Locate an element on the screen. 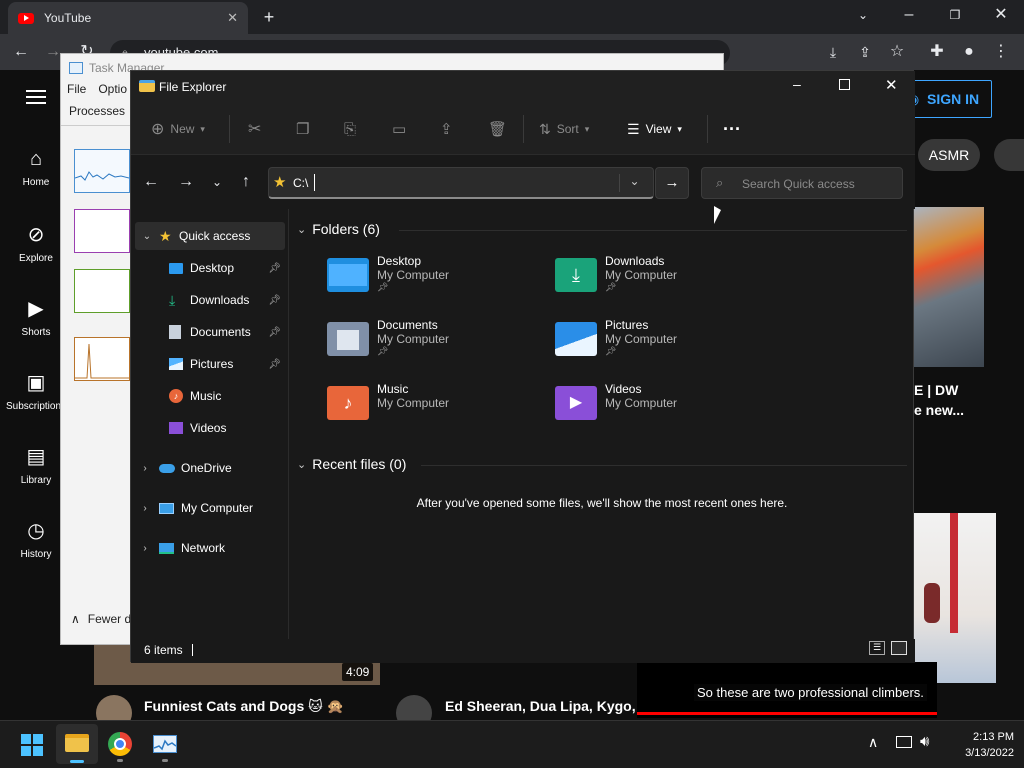 The image size is (1024, 768). view-button: ☰ View ▾ is located at coordinates (654, 129).